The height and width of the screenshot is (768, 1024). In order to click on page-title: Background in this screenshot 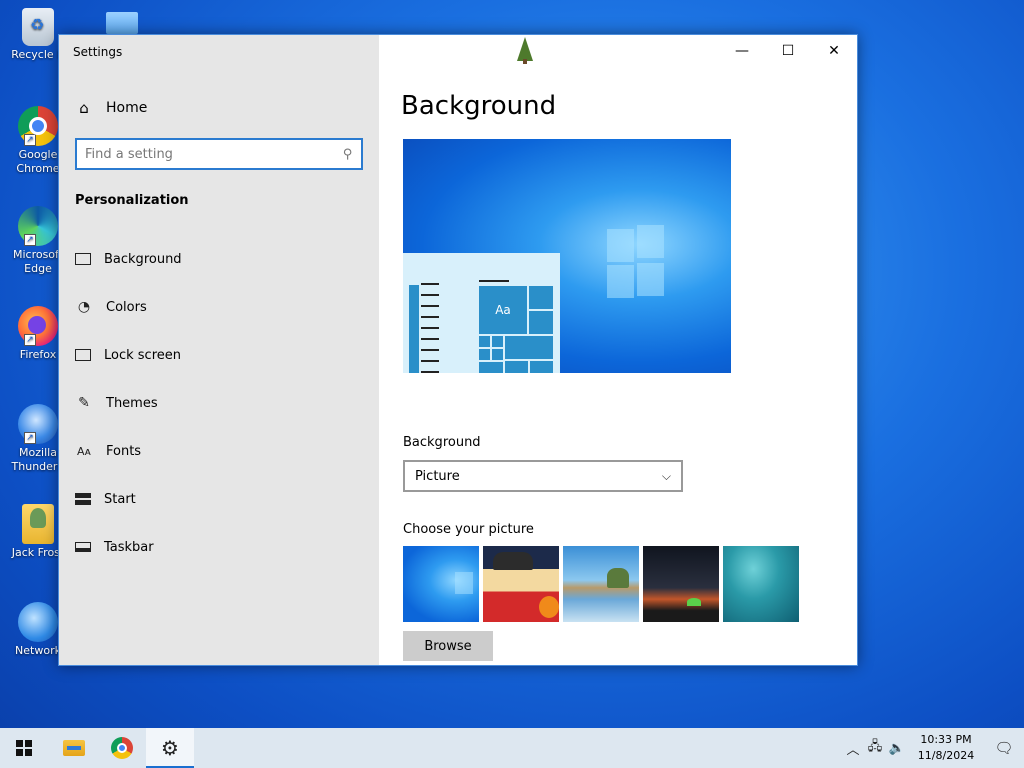, I will do `click(479, 106)`.